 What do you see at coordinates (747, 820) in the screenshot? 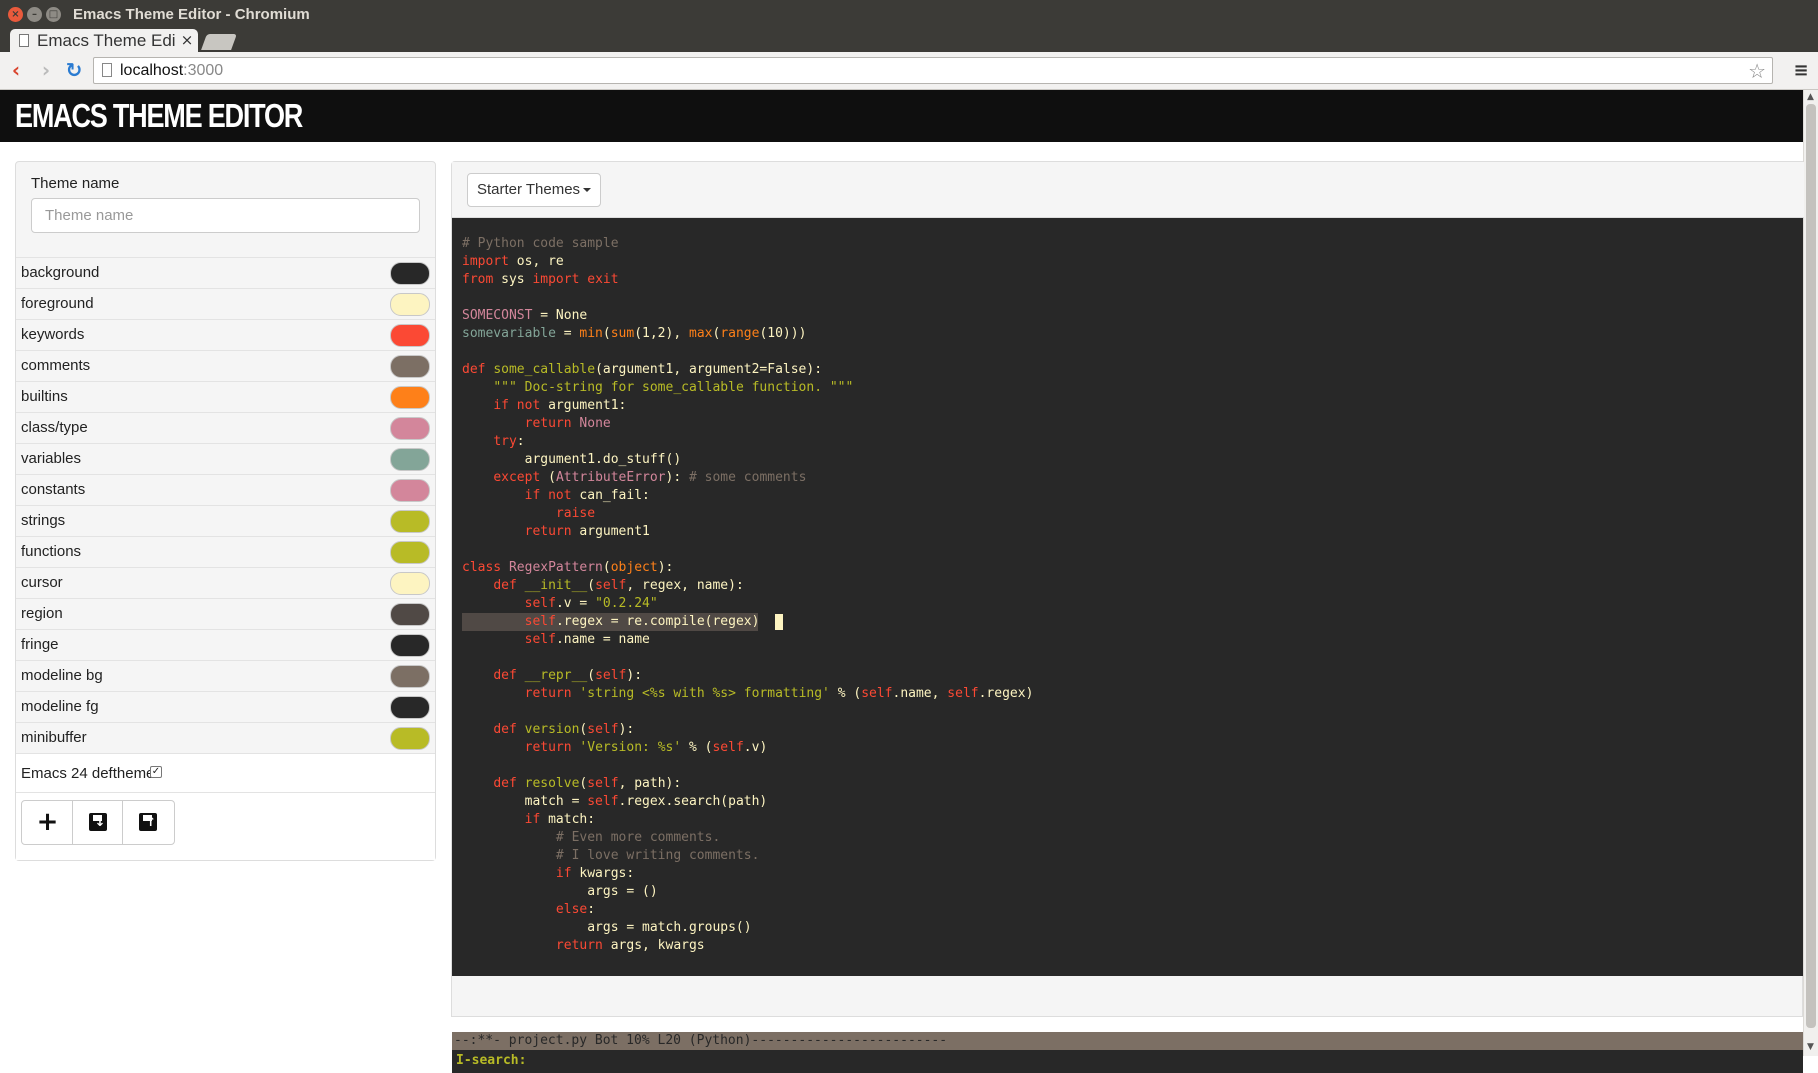
I see `code-line: if match:` at bounding box center [747, 820].